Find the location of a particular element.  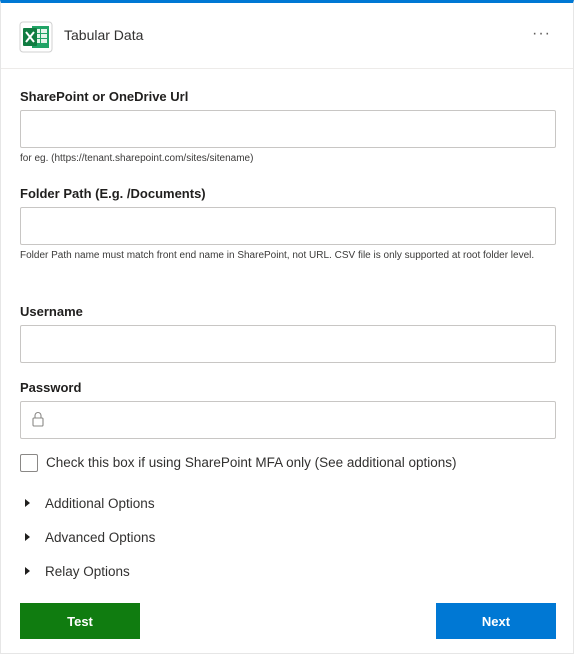

test-button: Test is located at coordinates (80, 621).